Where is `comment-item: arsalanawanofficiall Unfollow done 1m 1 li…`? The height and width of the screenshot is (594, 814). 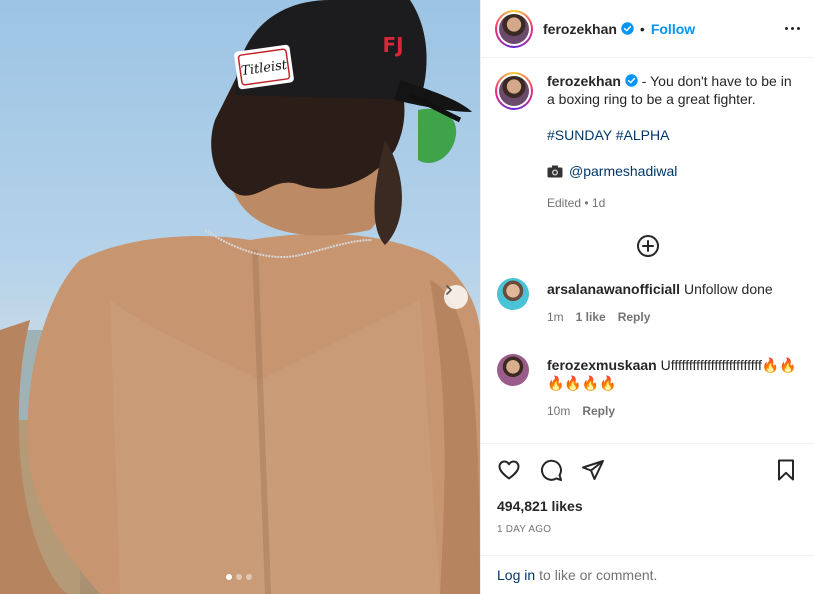
comment-item: arsalanawanofficiall Unfollow done 1m 1 li… is located at coordinates (647, 302).